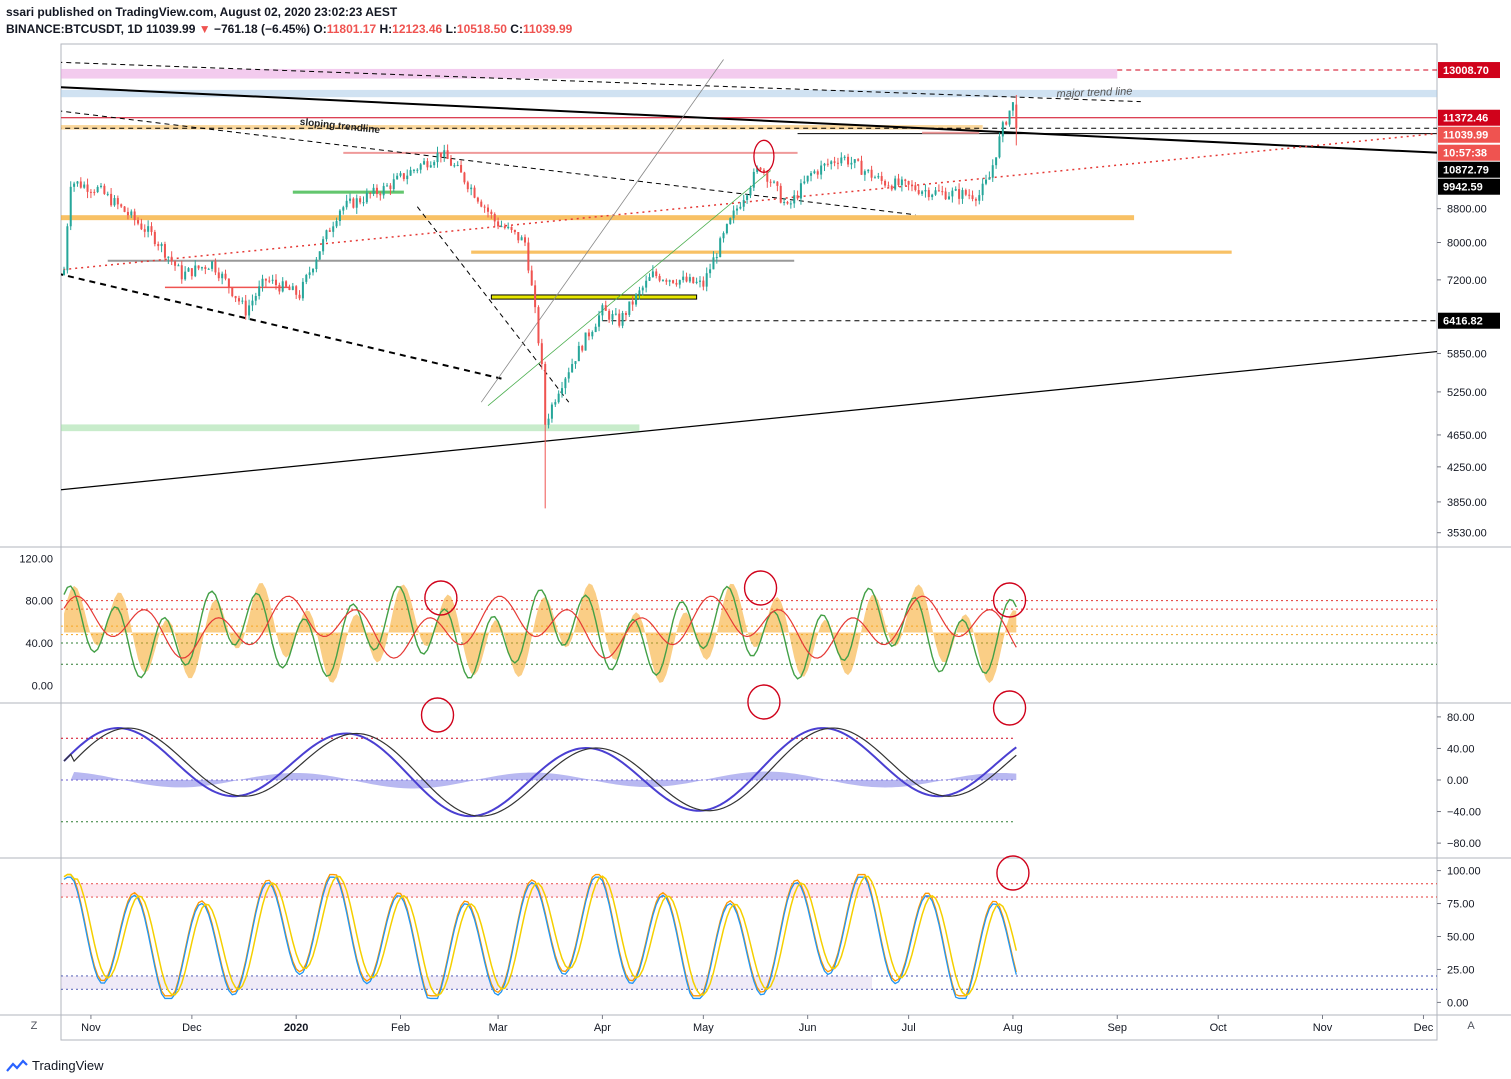 The image size is (1511, 1079). What do you see at coordinates (1094, 93) in the screenshot?
I see `annotation-major-trend-line: major trend line` at bounding box center [1094, 93].